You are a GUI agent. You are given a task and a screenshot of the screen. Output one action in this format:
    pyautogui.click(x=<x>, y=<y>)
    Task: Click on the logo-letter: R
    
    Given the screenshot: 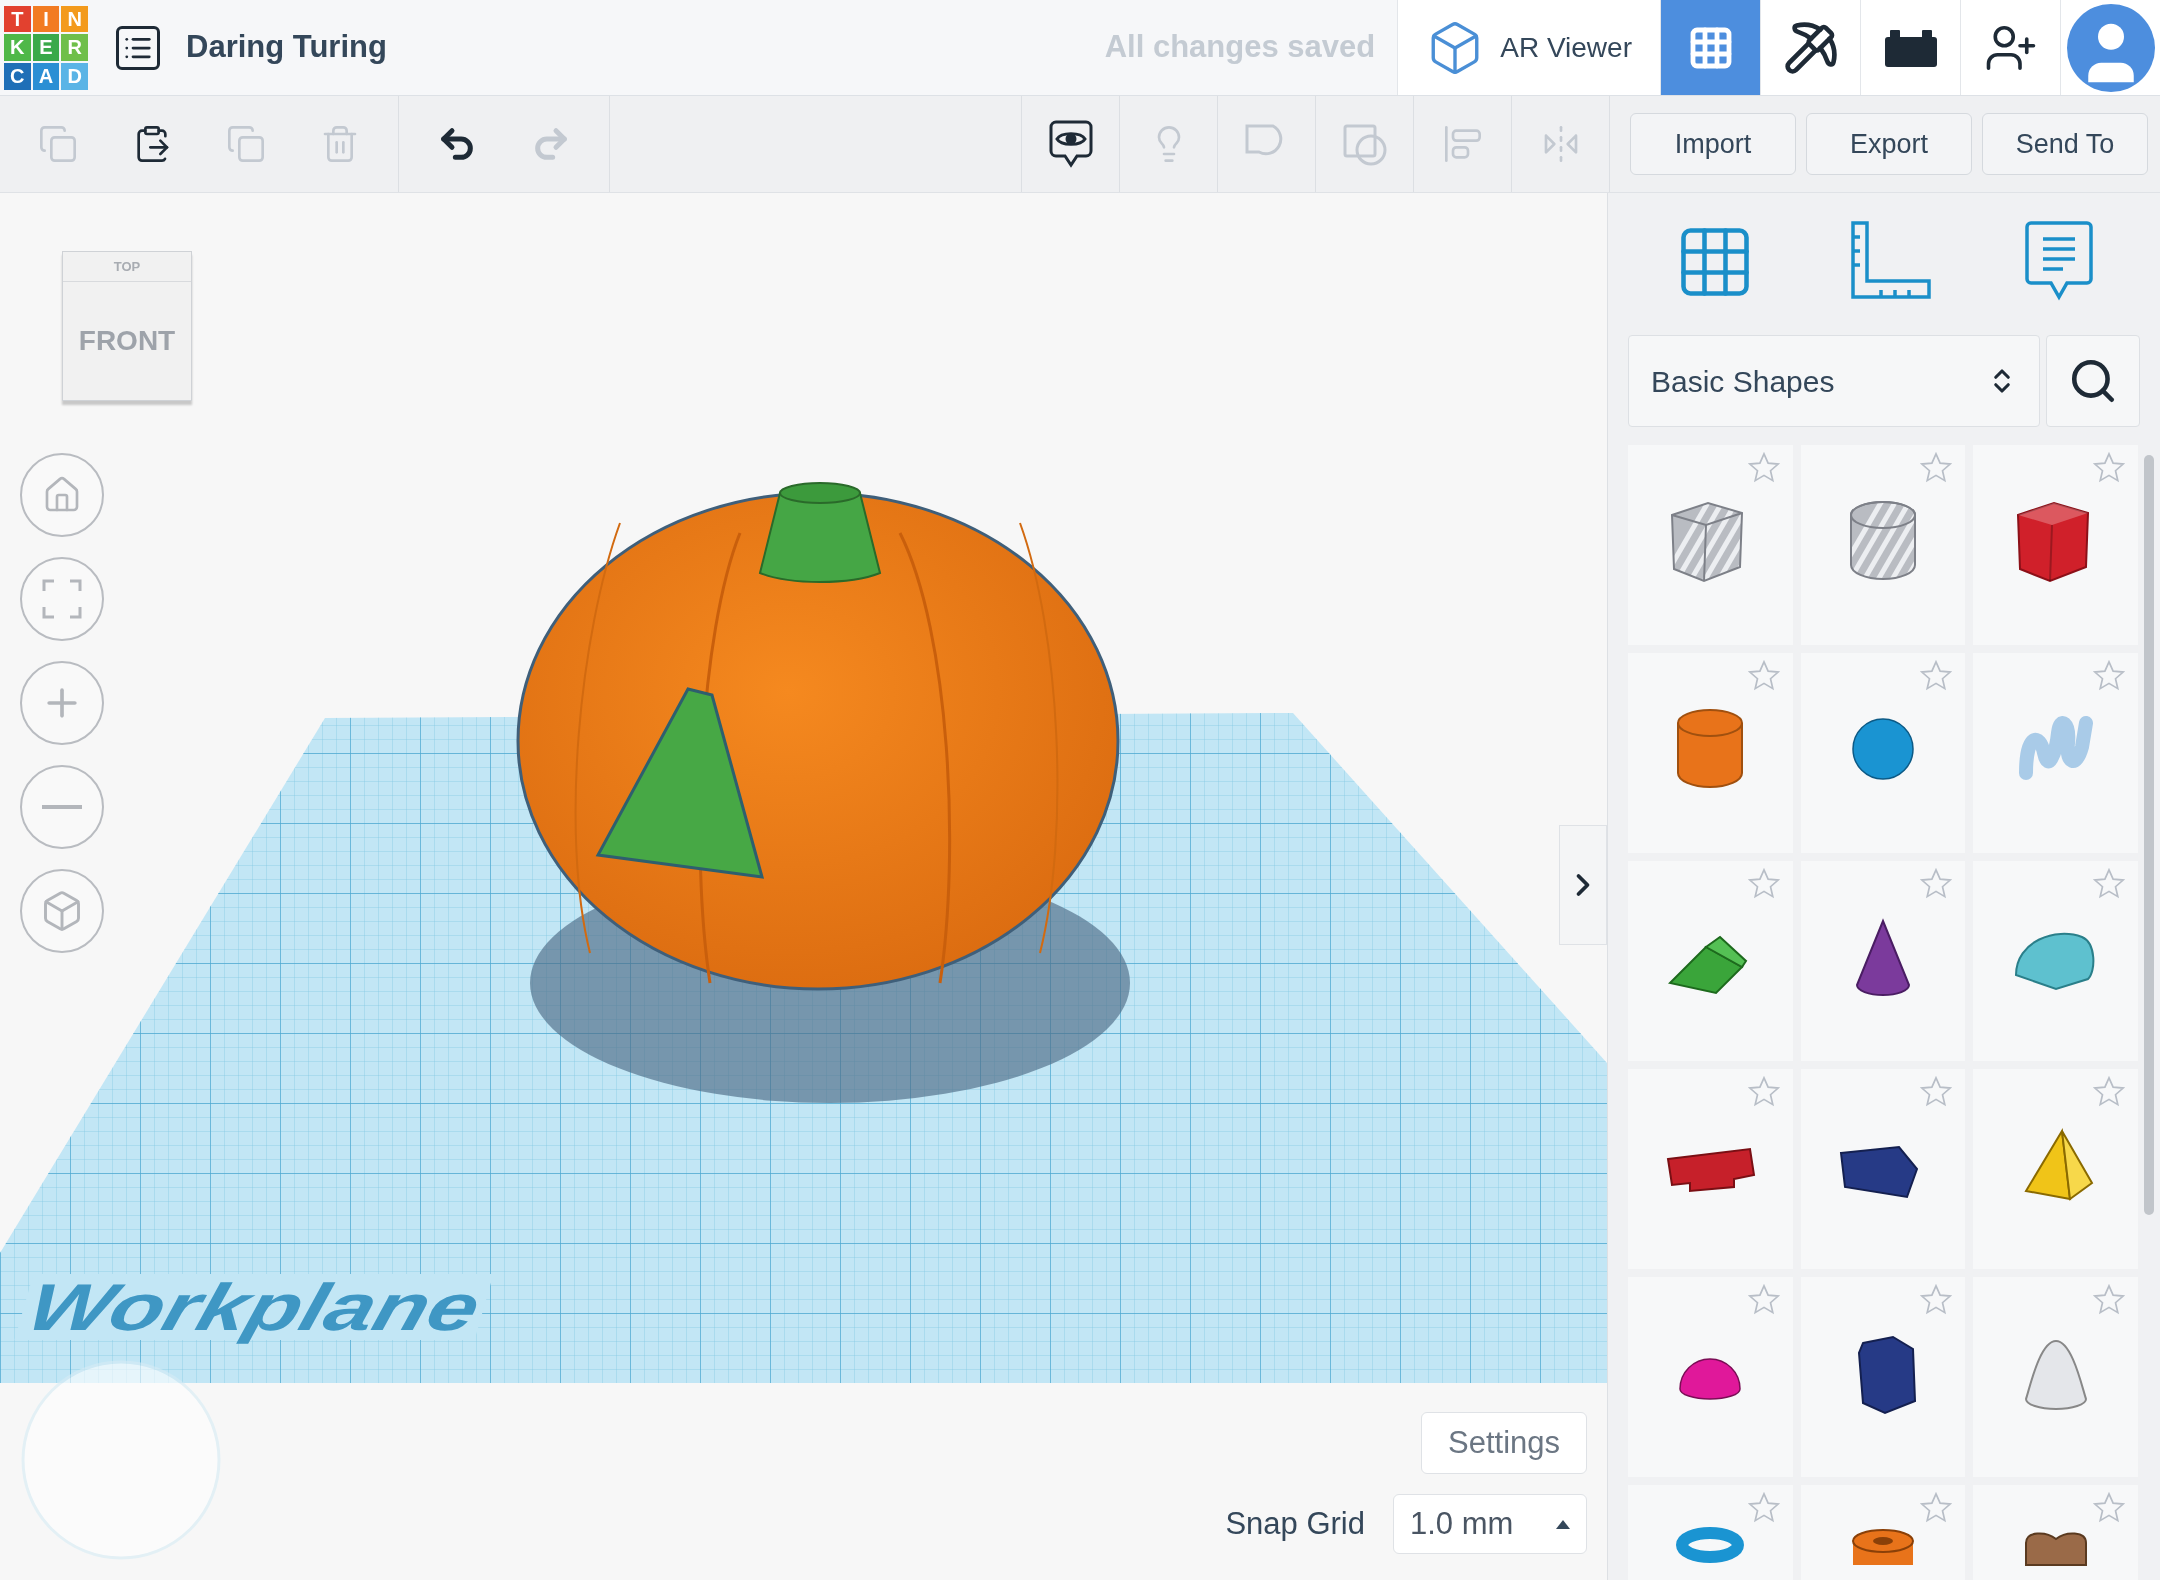 What is the action you would take?
    pyautogui.click(x=74, y=47)
    